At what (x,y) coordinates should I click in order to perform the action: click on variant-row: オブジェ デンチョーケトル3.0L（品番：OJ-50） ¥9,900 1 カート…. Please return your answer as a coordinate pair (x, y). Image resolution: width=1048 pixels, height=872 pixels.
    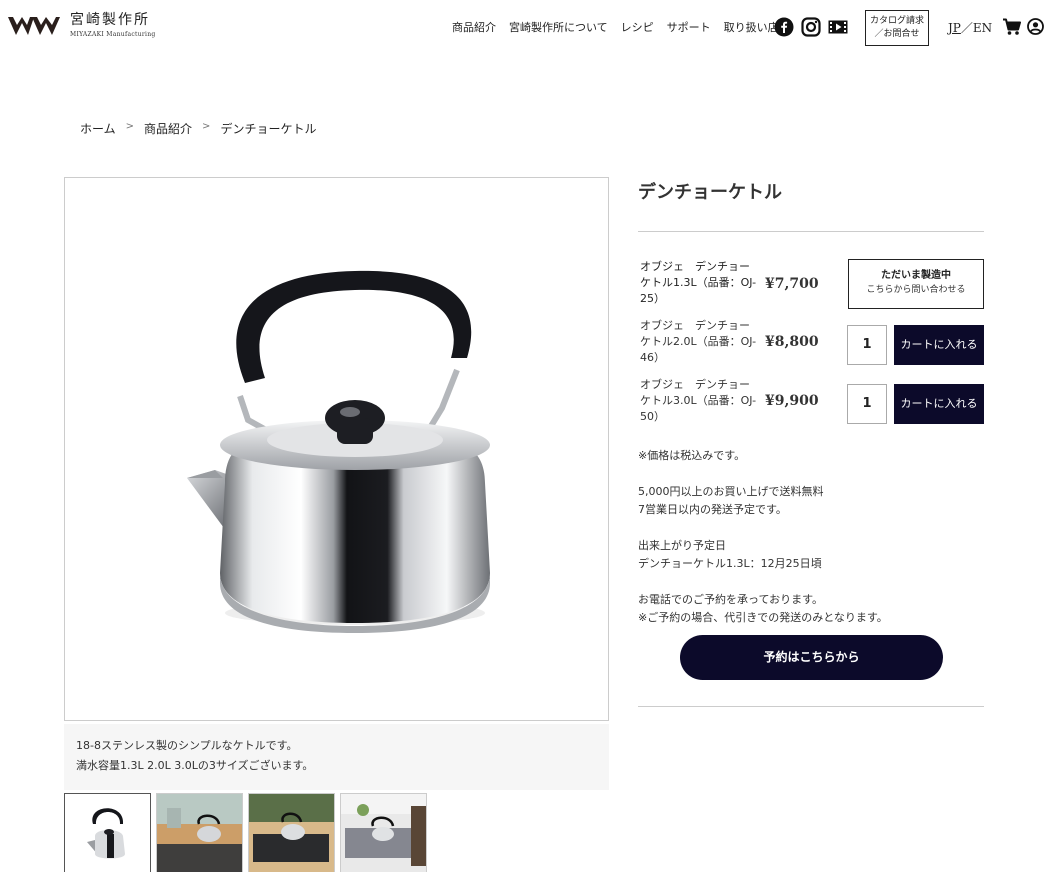
    Looking at the image, I should click on (813, 402).